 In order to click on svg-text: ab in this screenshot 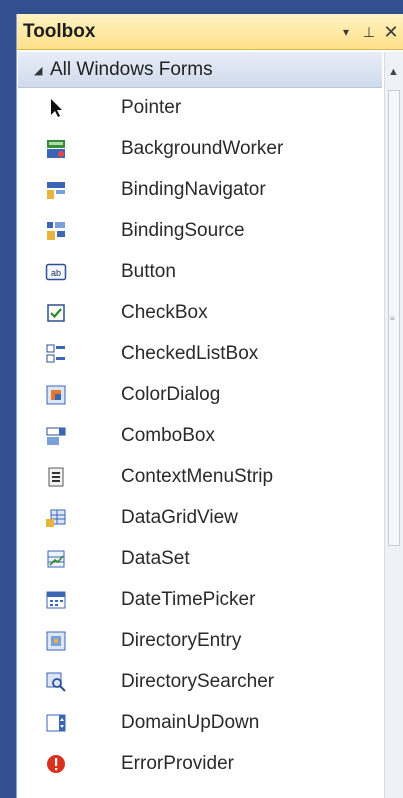, I will do `click(56, 273)`.